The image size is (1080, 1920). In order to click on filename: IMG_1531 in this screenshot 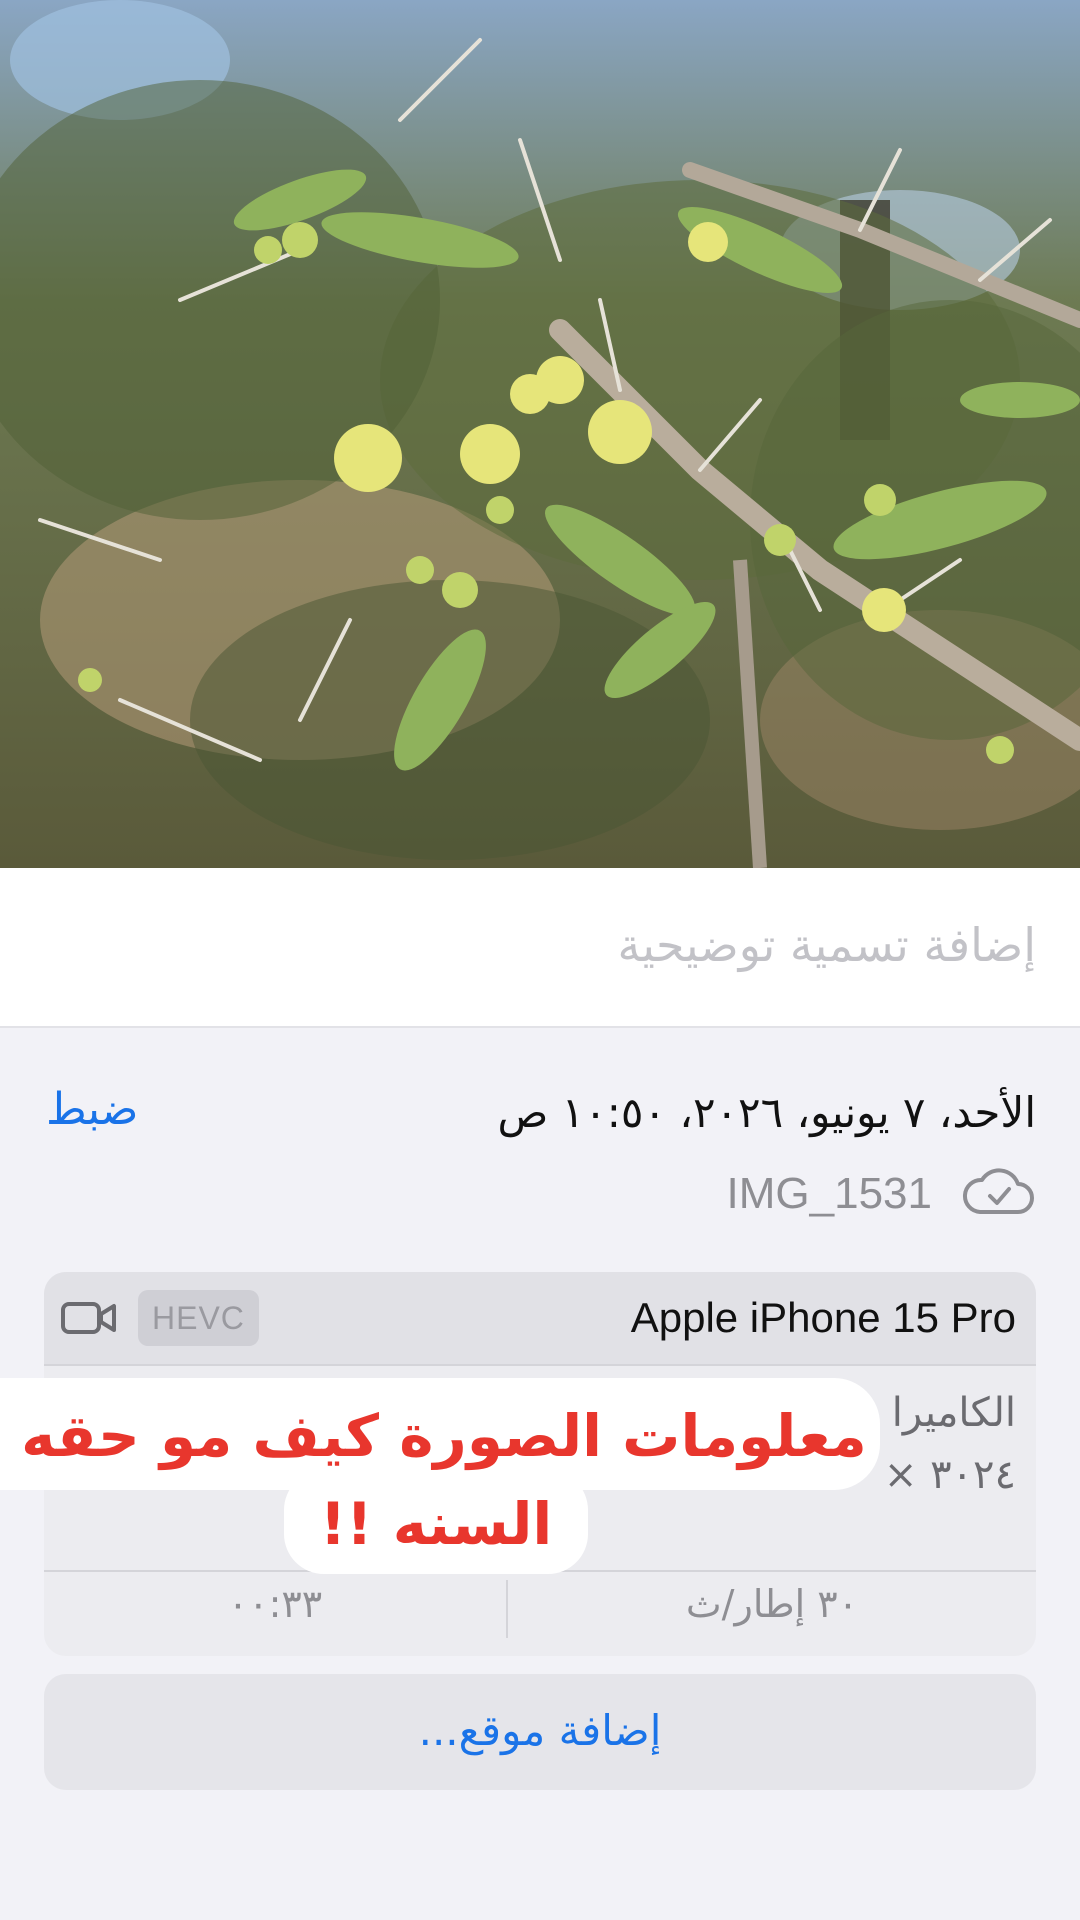, I will do `click(829, 1193)`.